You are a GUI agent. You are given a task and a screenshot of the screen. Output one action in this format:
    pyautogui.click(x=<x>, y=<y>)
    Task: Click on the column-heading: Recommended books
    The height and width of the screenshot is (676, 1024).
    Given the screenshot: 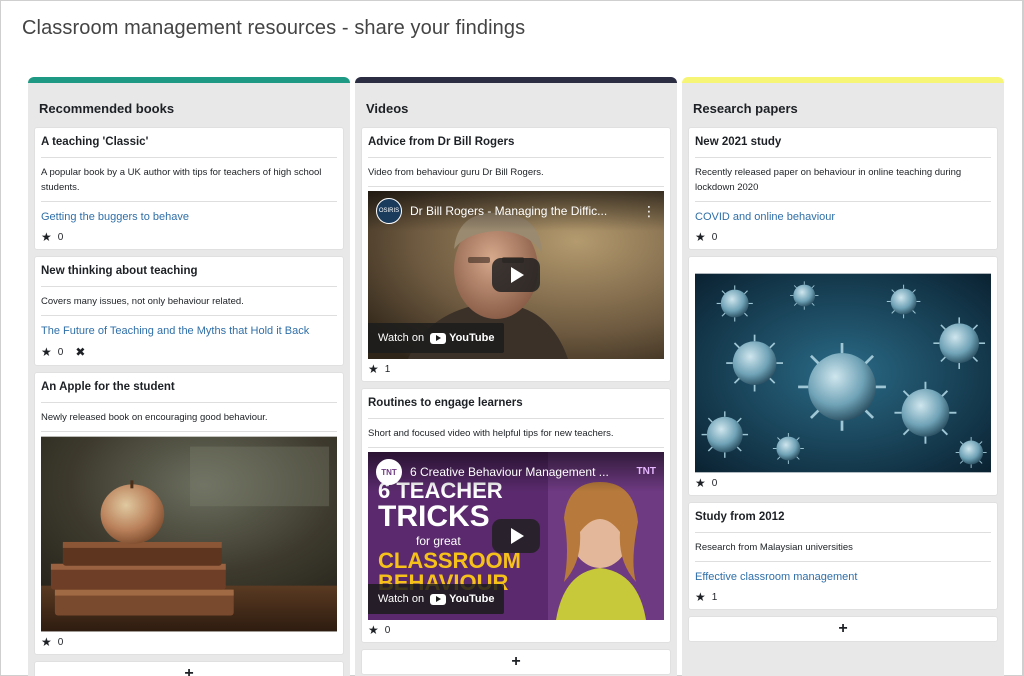 What is the action you would take?
    pyautogui.click(x=107, y=108)
    